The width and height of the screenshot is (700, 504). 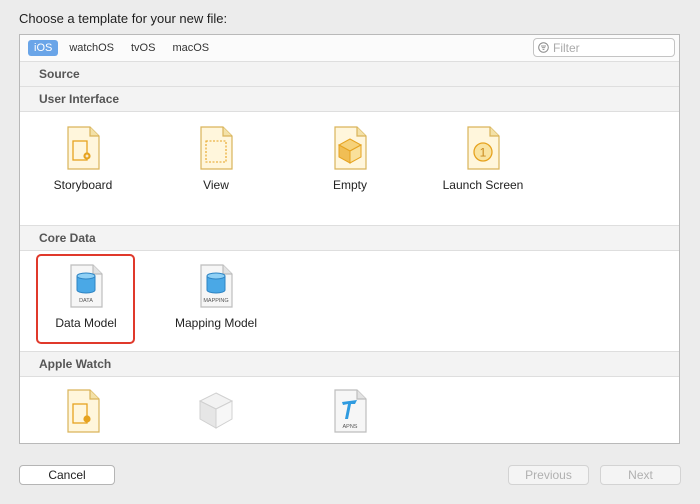 What do you see at coordinates (349, 99) in the screenshot?
I see `section-user-interface: User Interface` at bounding box center [349, 99].